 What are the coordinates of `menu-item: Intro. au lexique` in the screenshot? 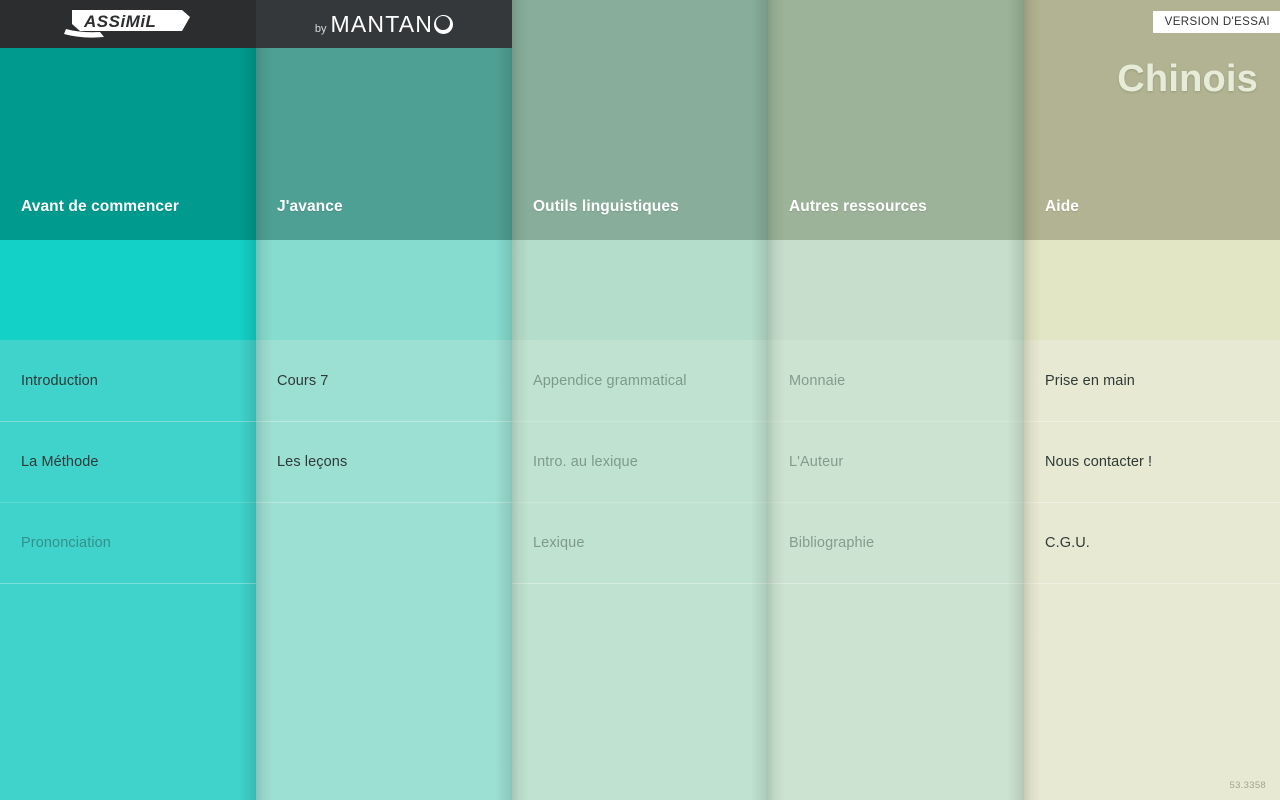 It's located at (640, 461).